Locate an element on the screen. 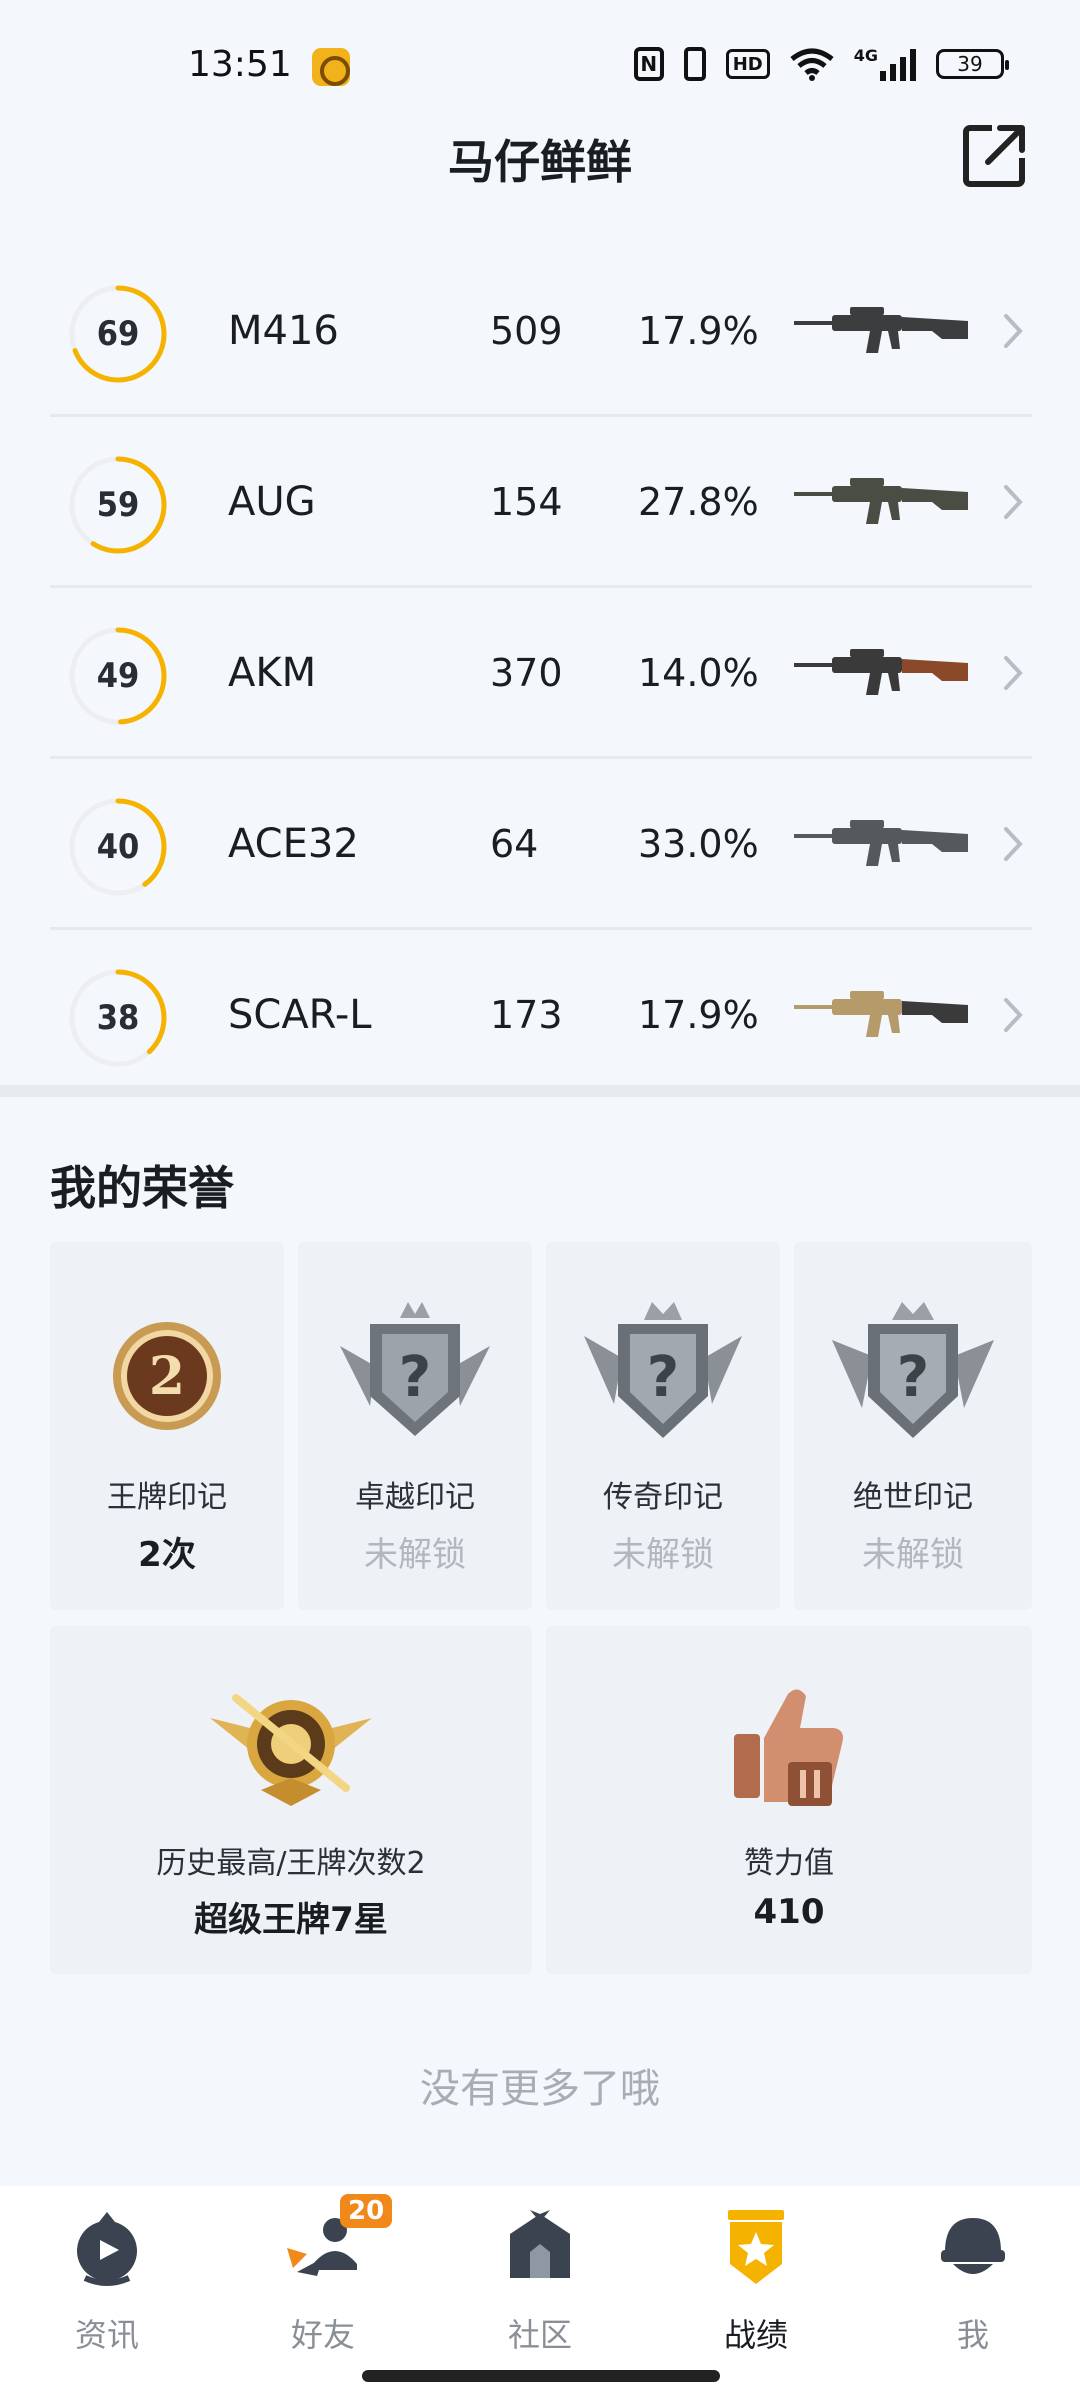 This screenshot has width=1080, height=2400. weapon-score: 49 is located at coordinates (118, 676).